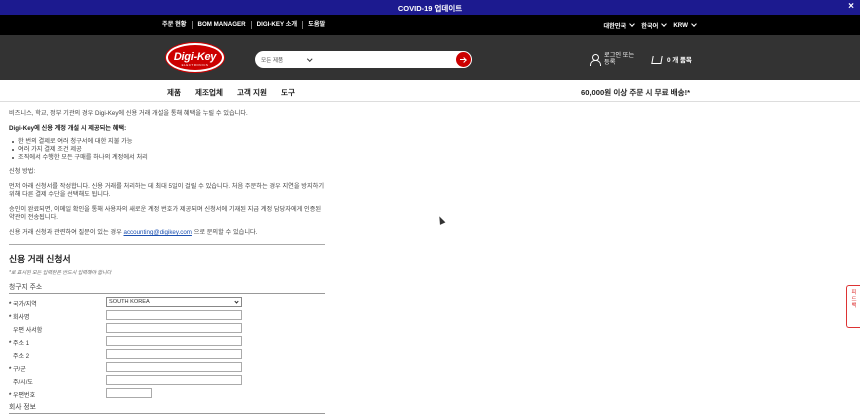 The width and height of the screenshot is (860, 419). I want to click on country-select: SOUTH KOREA, so click(174, 302).